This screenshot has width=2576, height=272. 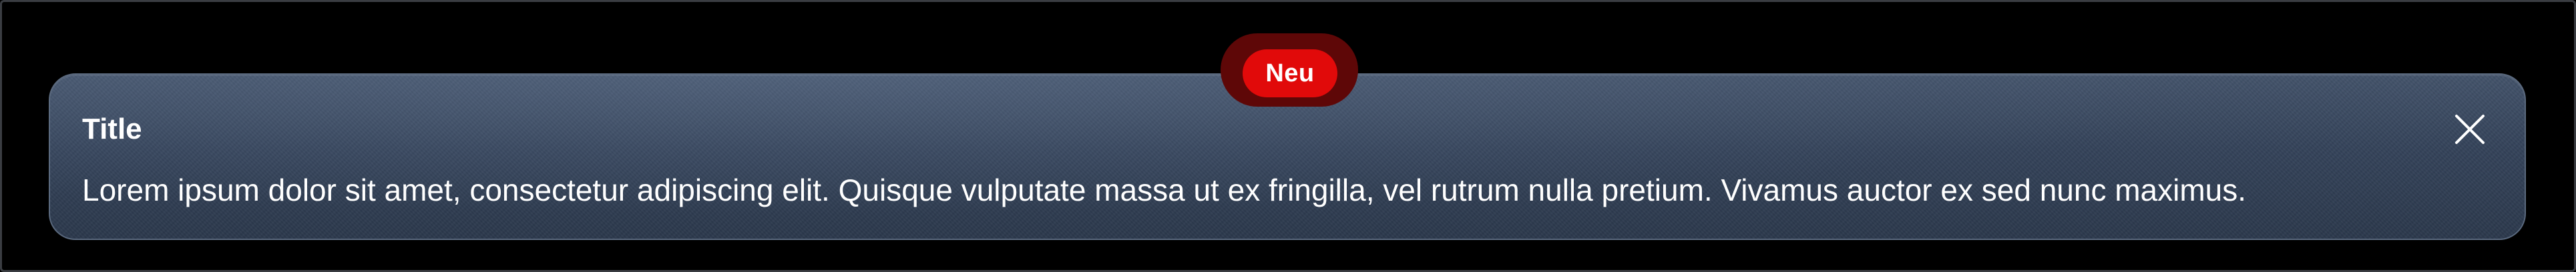 I want to click on new-badge: Neu, so click(x=1290, y=73).